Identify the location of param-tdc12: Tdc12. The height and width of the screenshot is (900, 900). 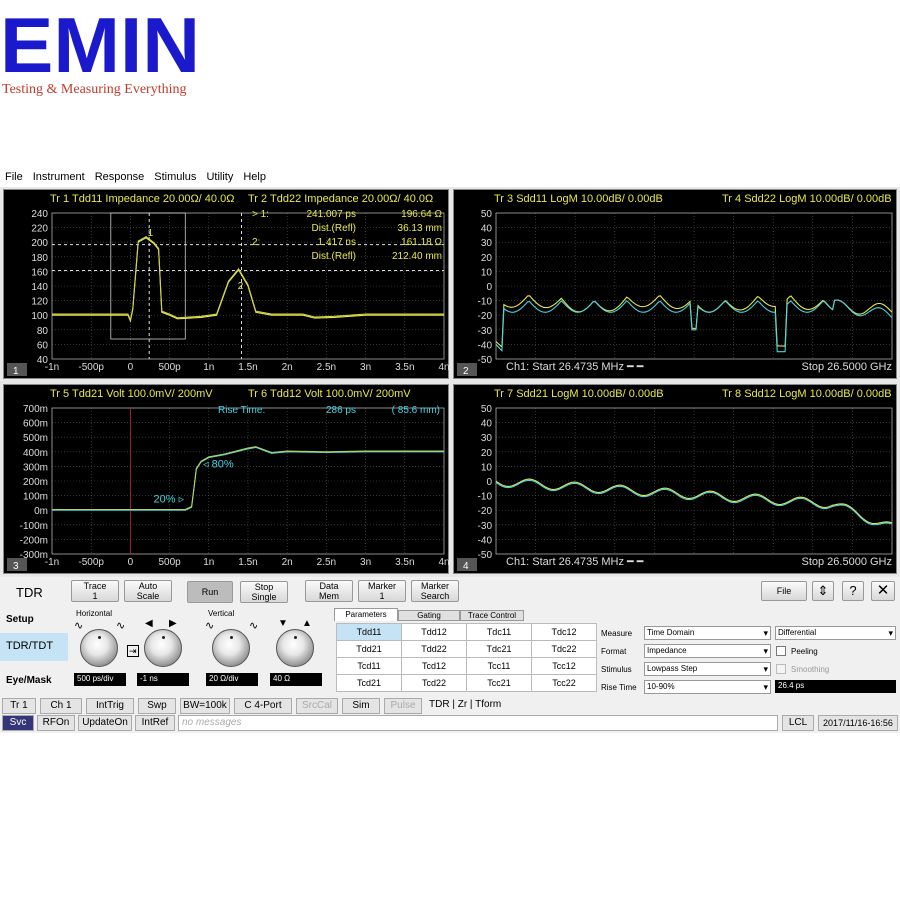
(564, 632).